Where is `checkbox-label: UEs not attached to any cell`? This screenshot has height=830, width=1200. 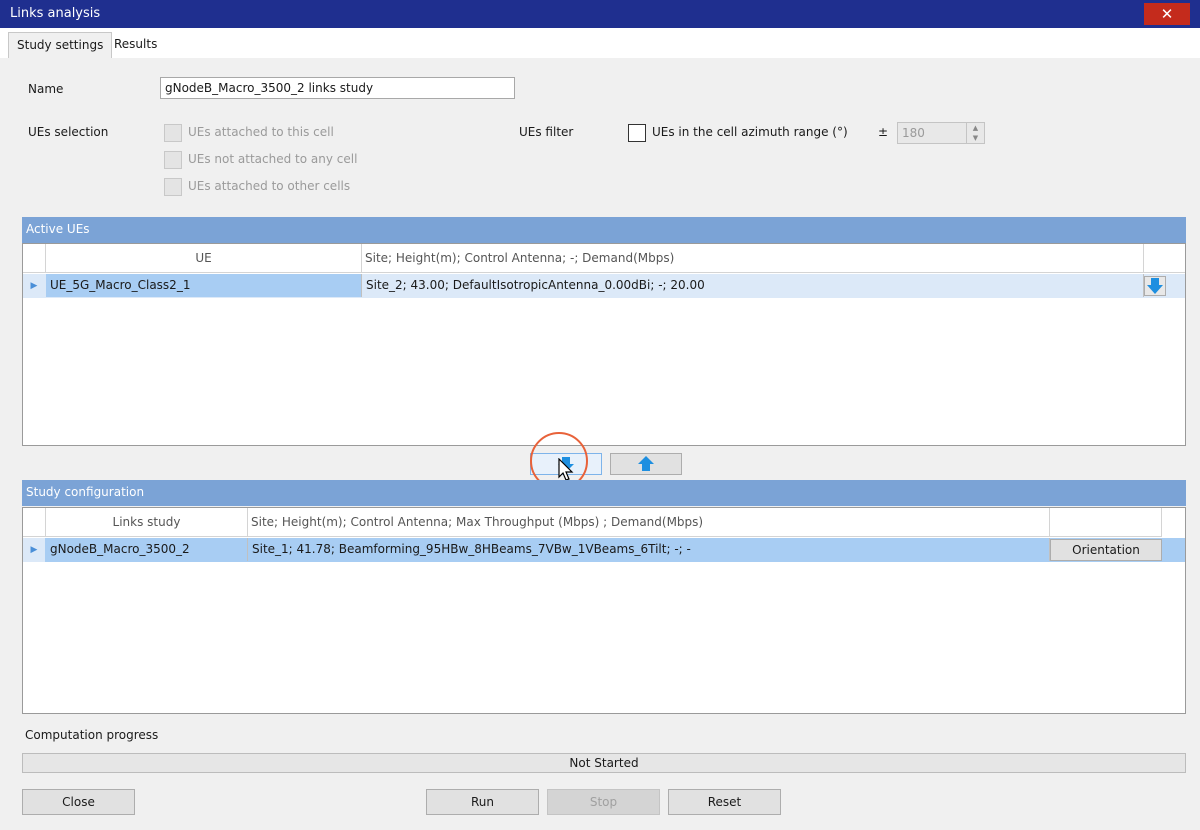 checkbox-label: UEs not attached to any cell is located at coordinates (273, 159).